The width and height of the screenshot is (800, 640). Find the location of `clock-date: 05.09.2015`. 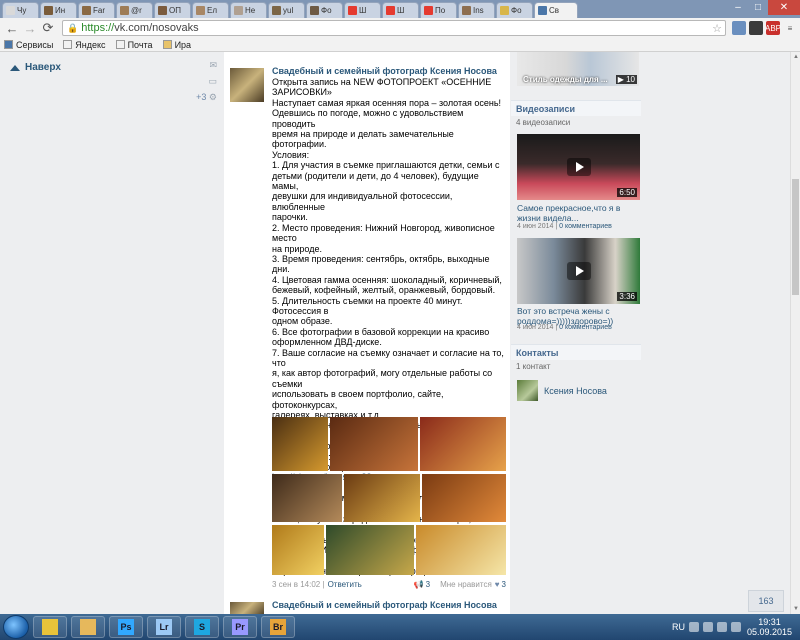

clock-date: 05.09.2015 is located at coordinates (769, 632).